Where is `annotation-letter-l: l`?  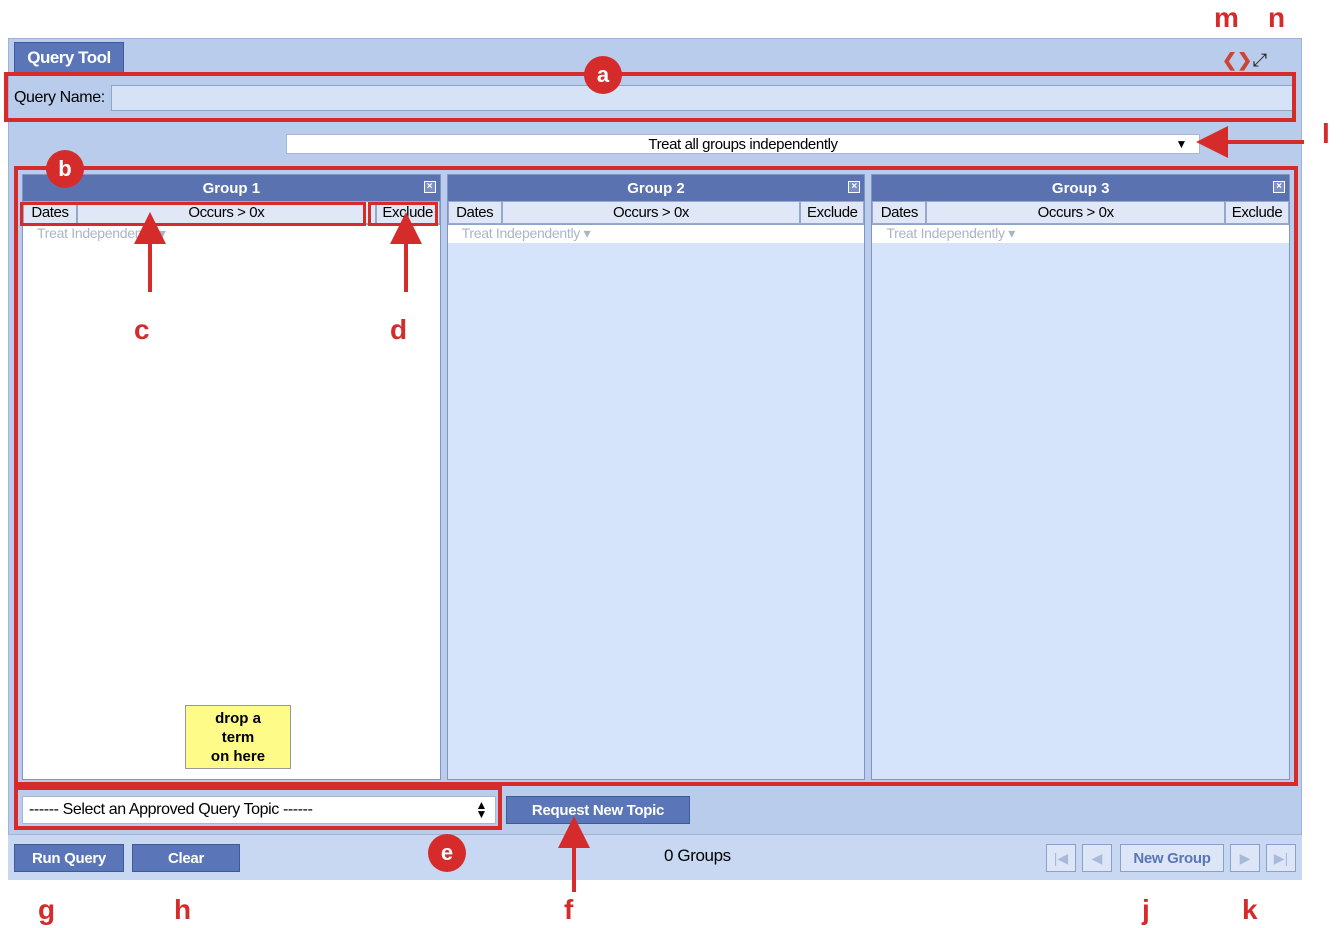 annotation-letter-l: l is located at coordinates (1326, 133).